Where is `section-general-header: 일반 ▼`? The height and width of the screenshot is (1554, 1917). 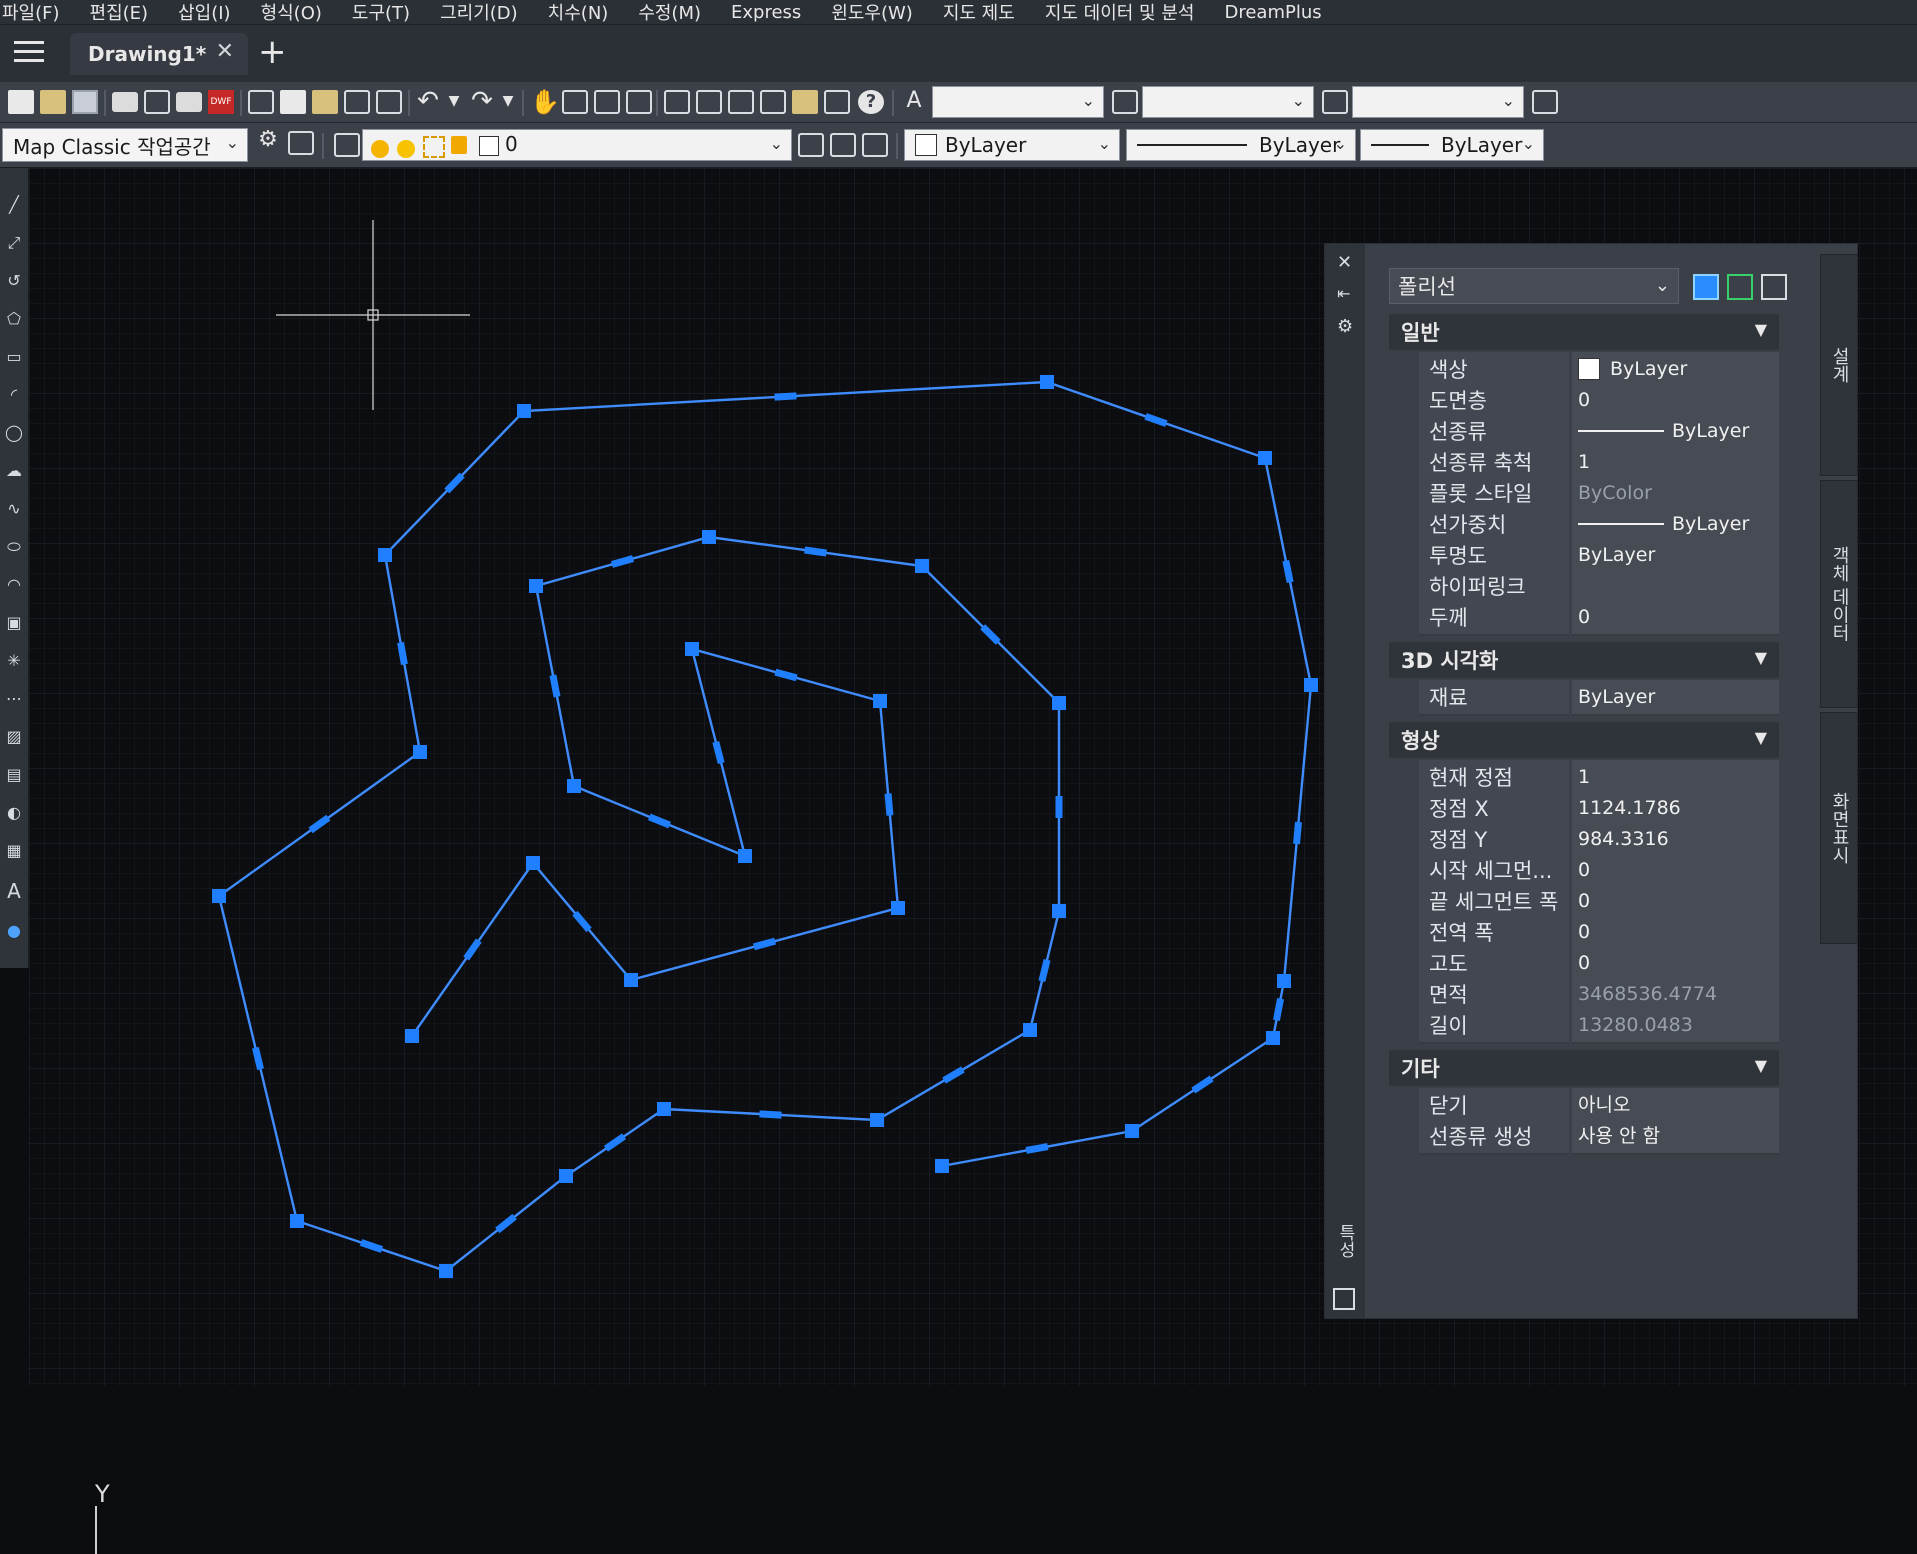 section-general-header: 일반 ▼ is located at coordinates (1584, 332).